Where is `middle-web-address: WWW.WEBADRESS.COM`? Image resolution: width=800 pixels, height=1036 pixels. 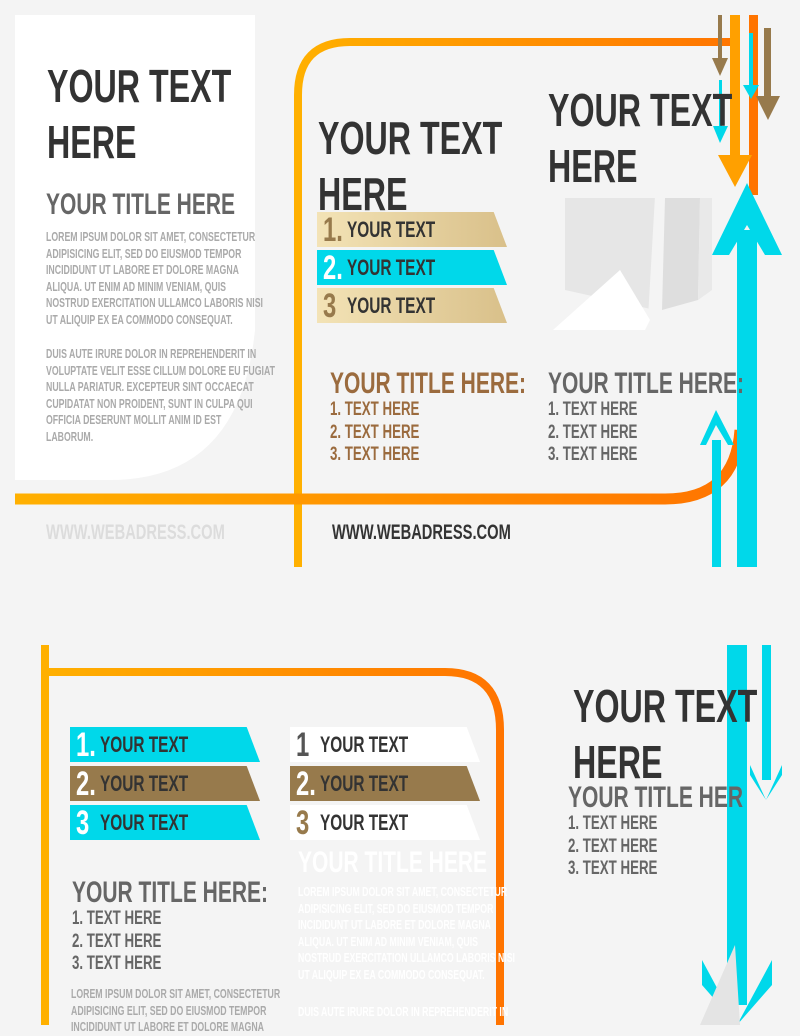
middle-web-address: WWW.WEBADRESS.COM is located at coordinates (459, 533).